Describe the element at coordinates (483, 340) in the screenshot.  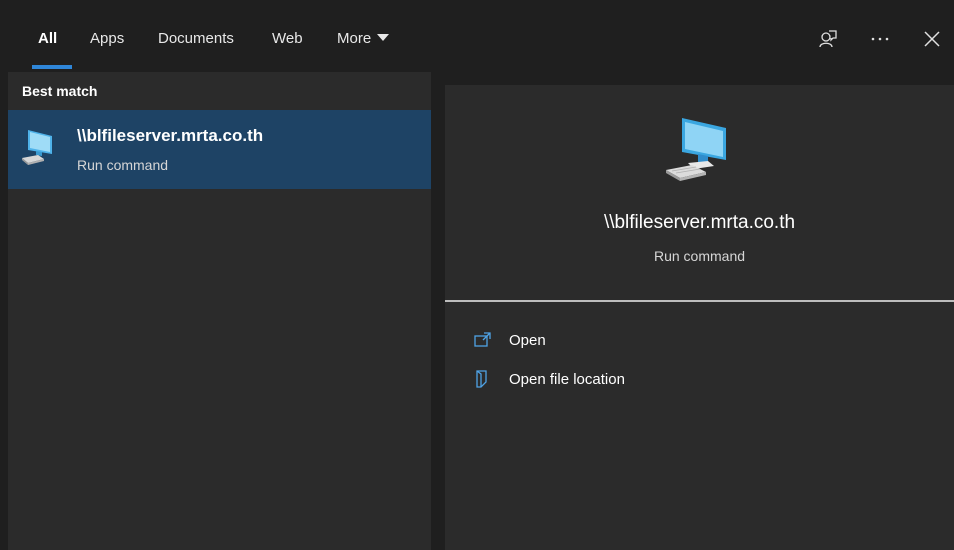
I see `open-icon` at that location.